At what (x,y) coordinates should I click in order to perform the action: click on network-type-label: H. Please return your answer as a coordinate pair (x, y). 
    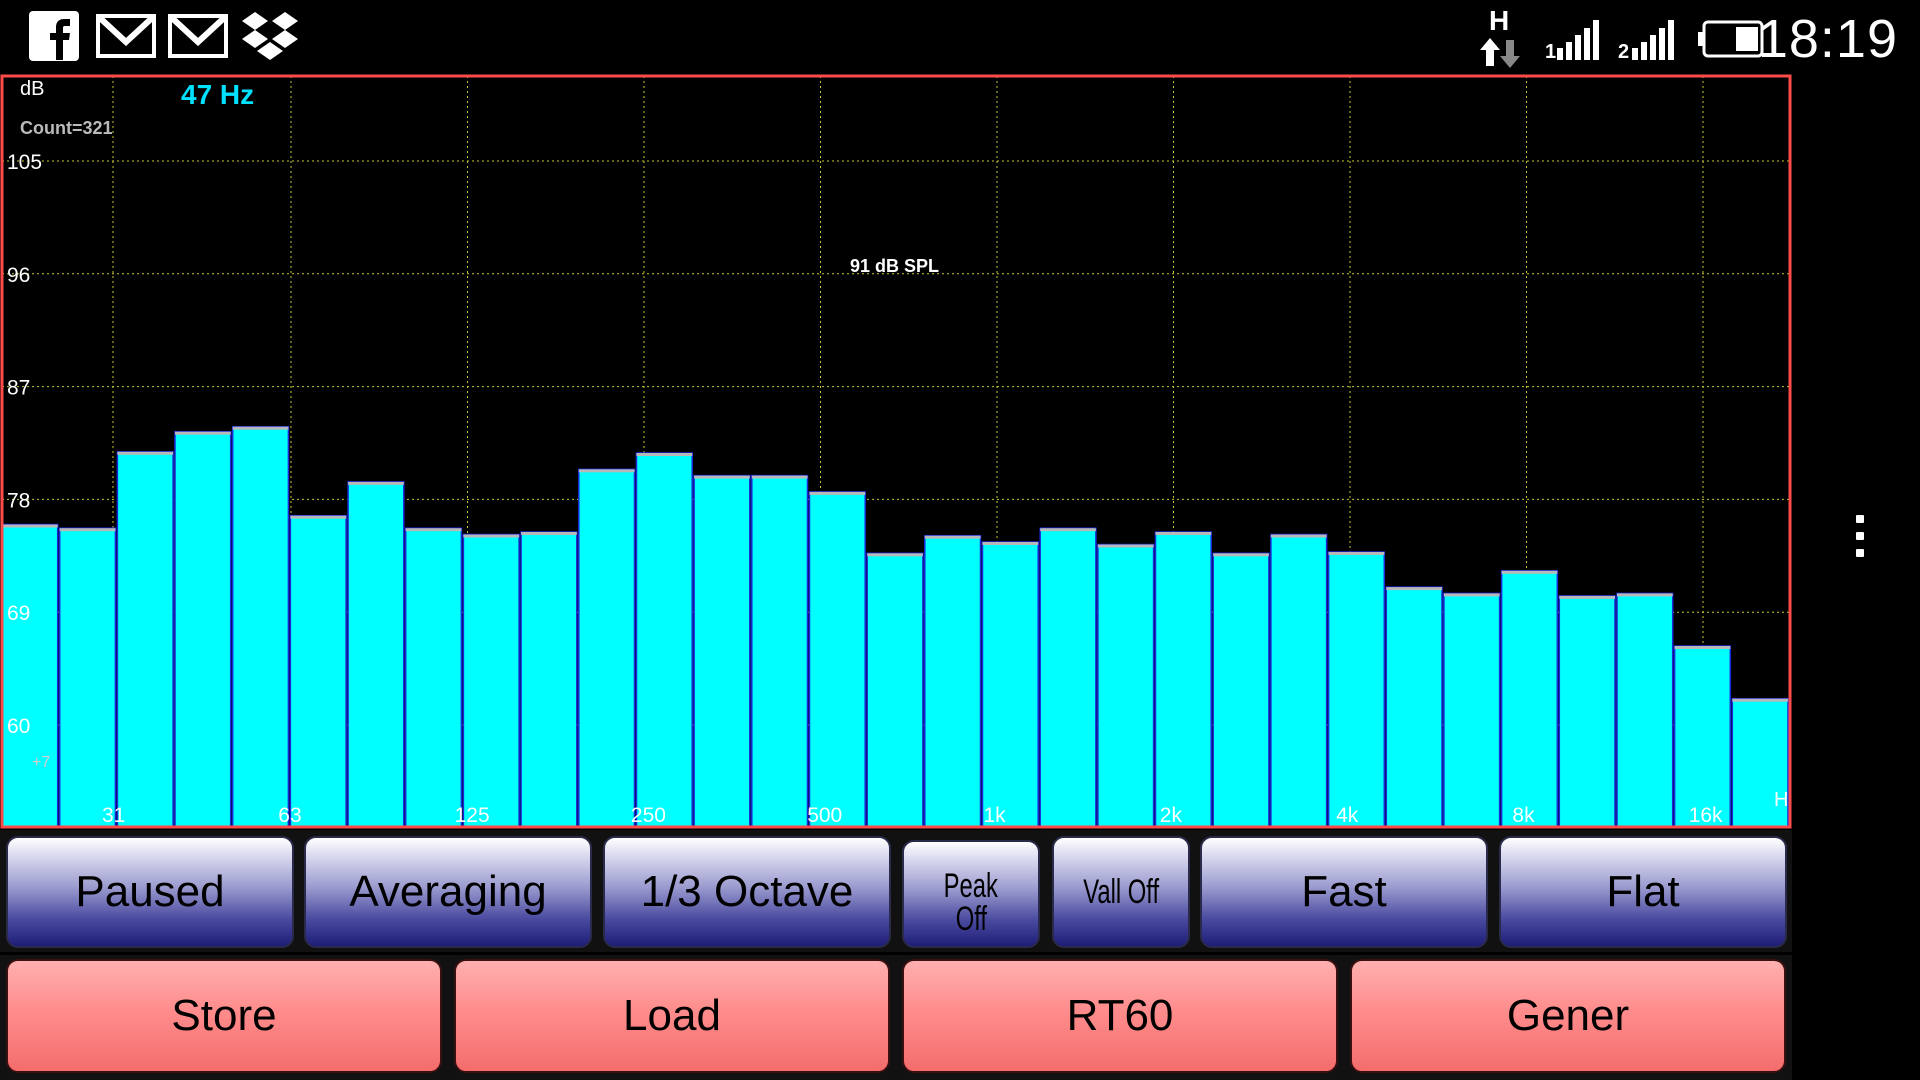
    Looking at the image, I should click on (1499, 20).